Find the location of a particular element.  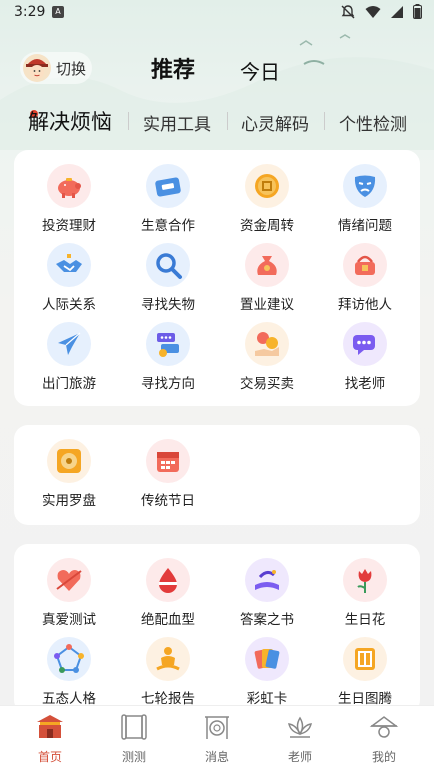

handshake-icon is located at coordinates (69, 263).